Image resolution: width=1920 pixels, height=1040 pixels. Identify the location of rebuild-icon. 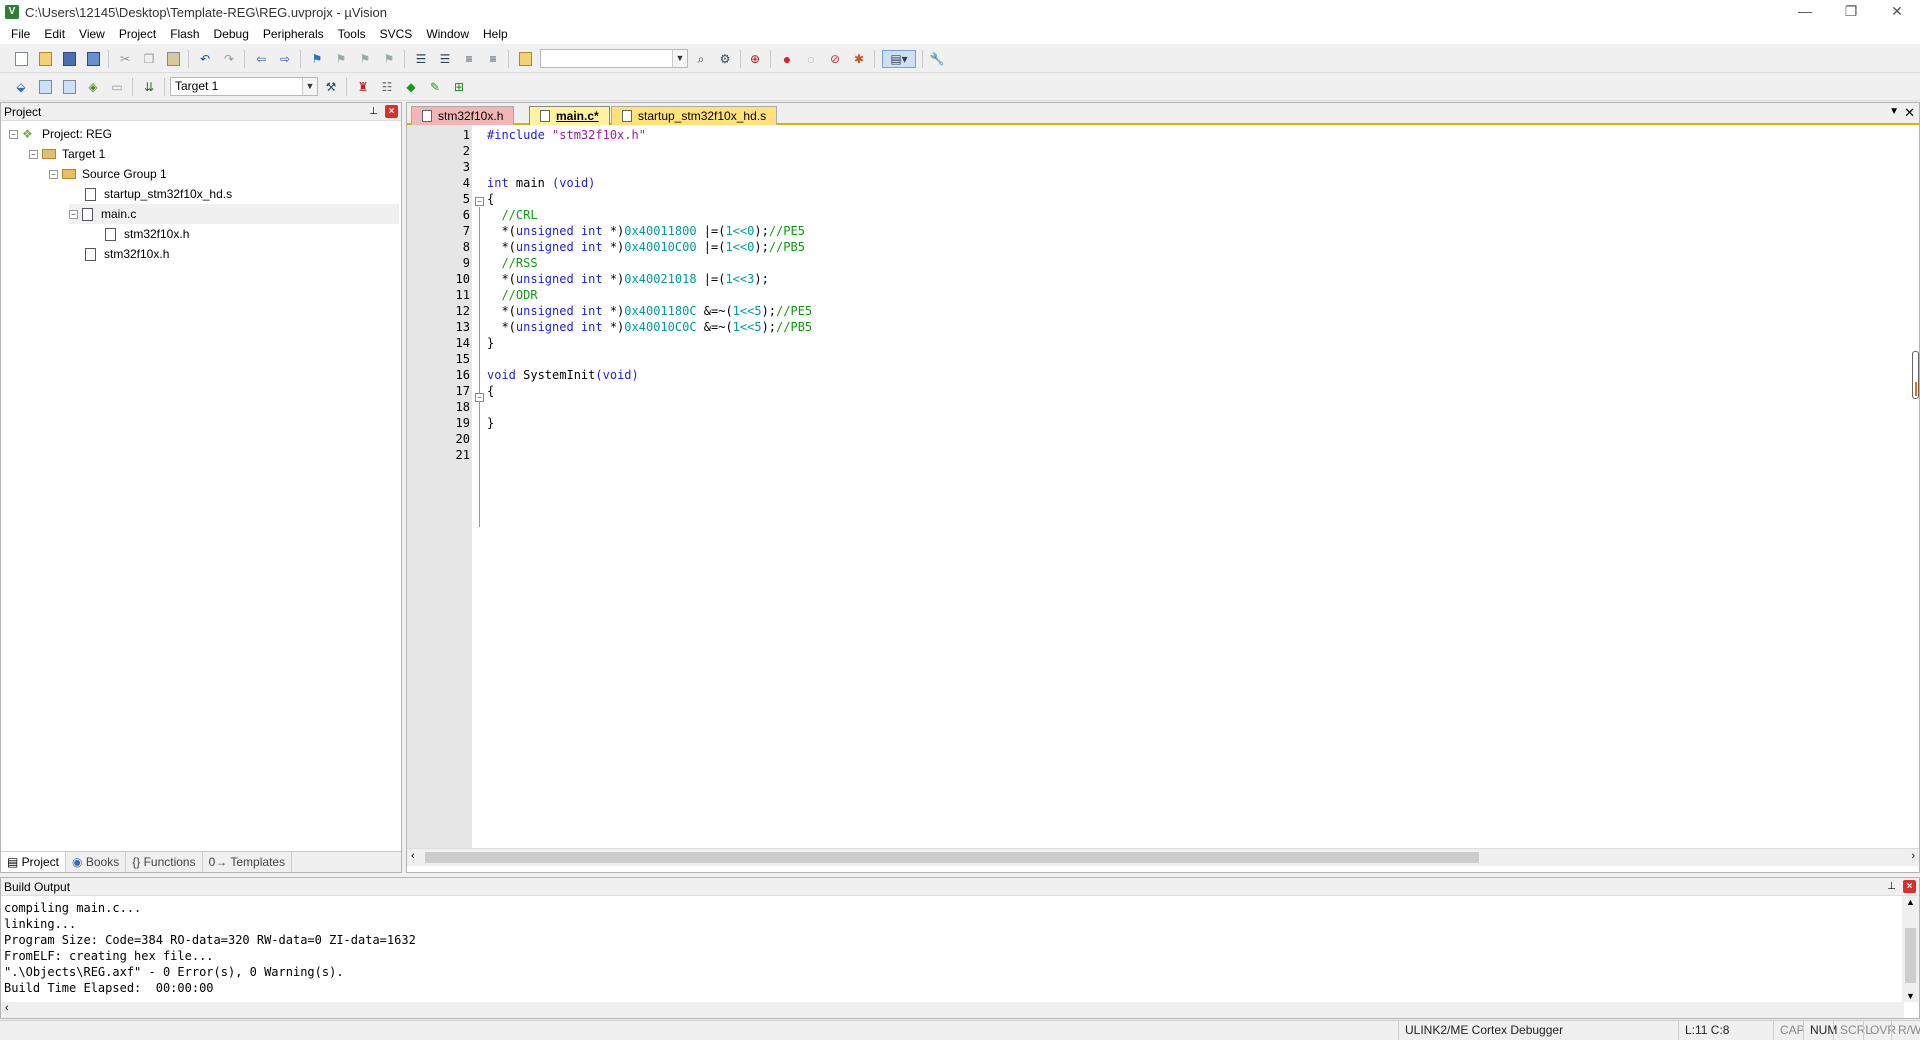
(69, 87).